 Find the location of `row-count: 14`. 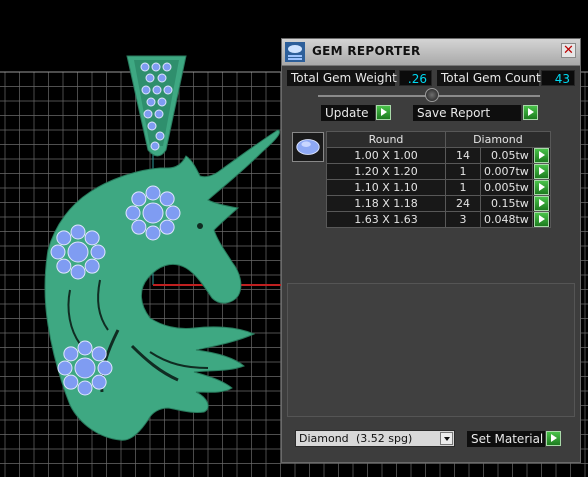

row-count: 14 is located at coordinates (463, 155).